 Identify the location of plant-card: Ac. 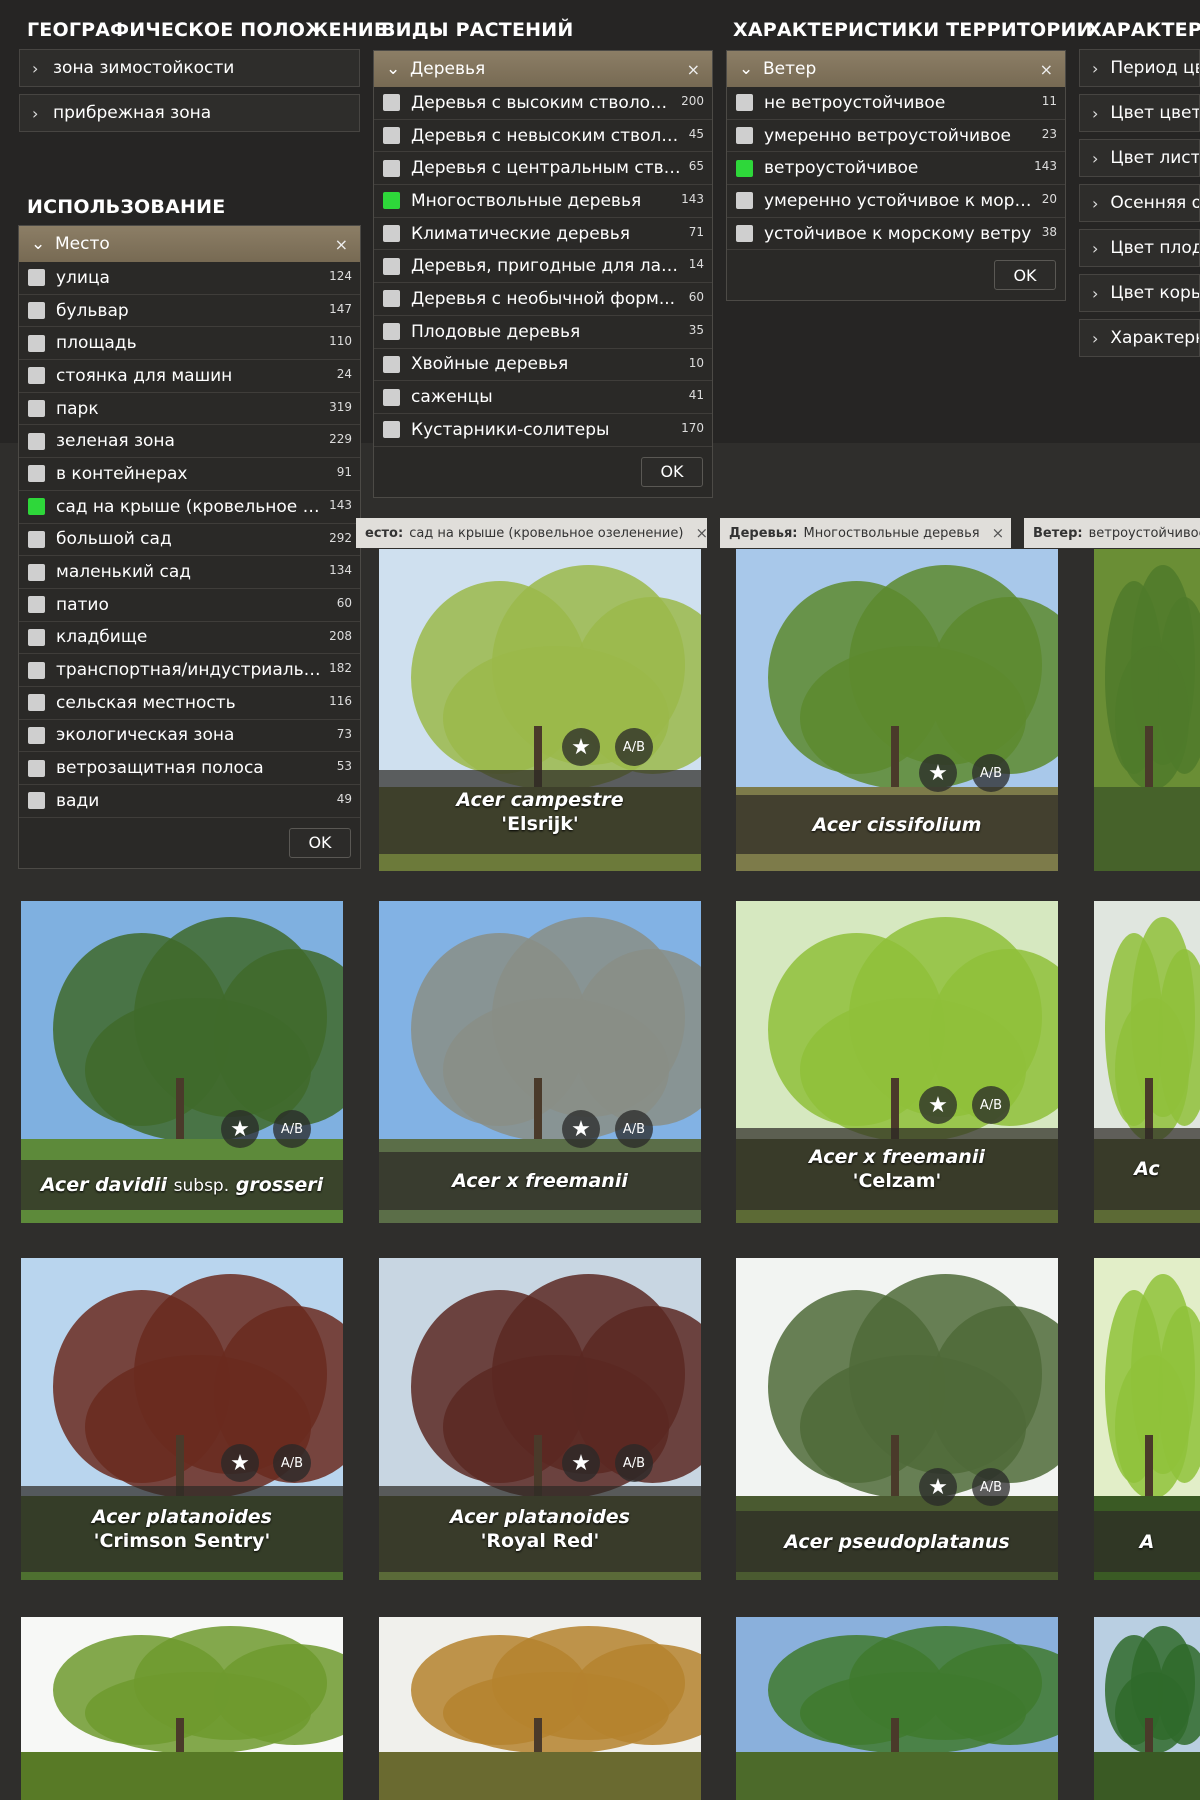
(1147, 1062).